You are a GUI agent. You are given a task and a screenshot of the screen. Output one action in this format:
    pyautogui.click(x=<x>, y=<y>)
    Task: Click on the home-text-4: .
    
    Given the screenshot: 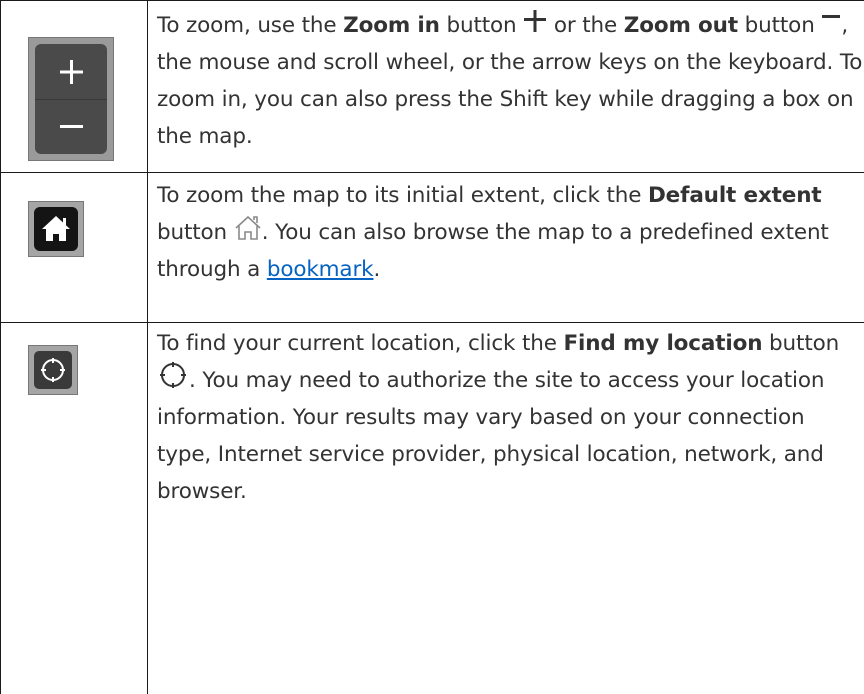 What is the action you would take?
    pyautogui.click(x=376, y=269)
    